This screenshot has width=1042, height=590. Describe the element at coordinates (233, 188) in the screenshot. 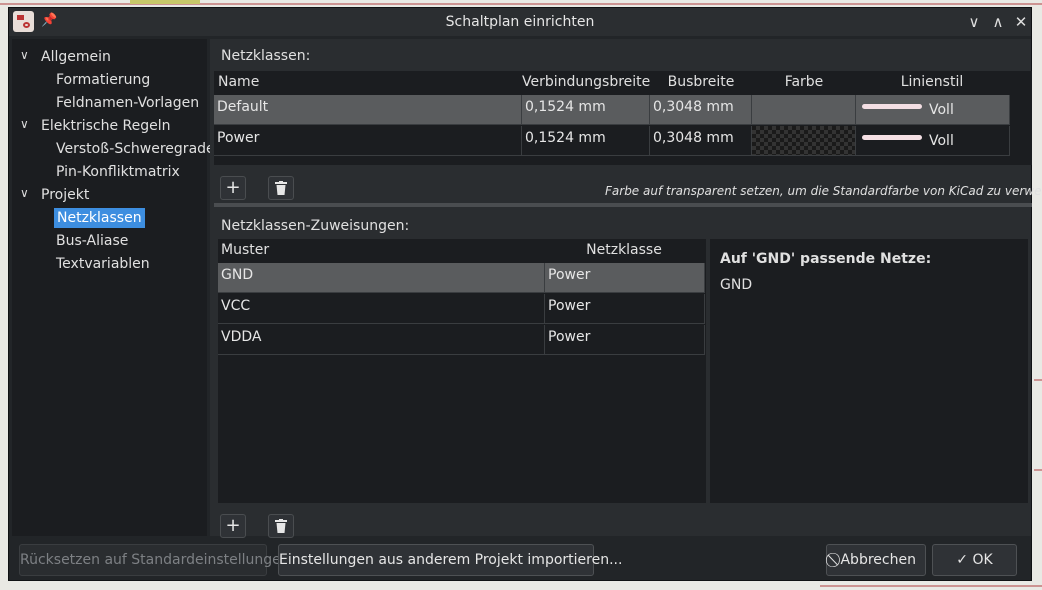

I see `add-netclass-button: +` at that location.